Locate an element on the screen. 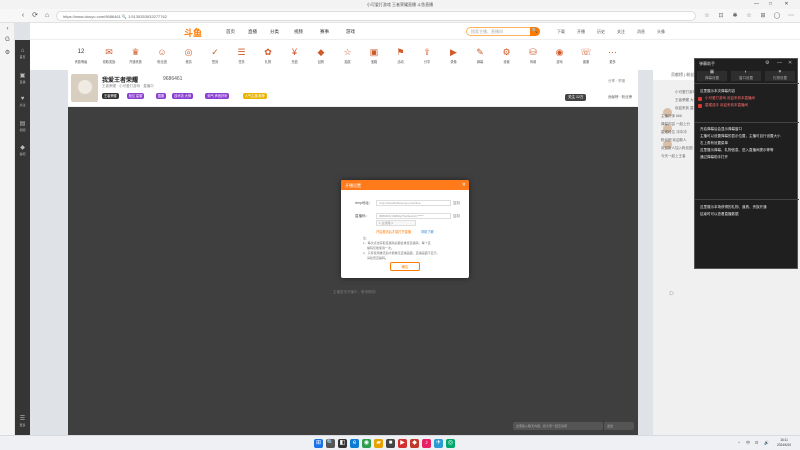 Image resolution: width=800 pixels, height=450 pixels. maximize-button: □ is located at coordinates (770, 4).